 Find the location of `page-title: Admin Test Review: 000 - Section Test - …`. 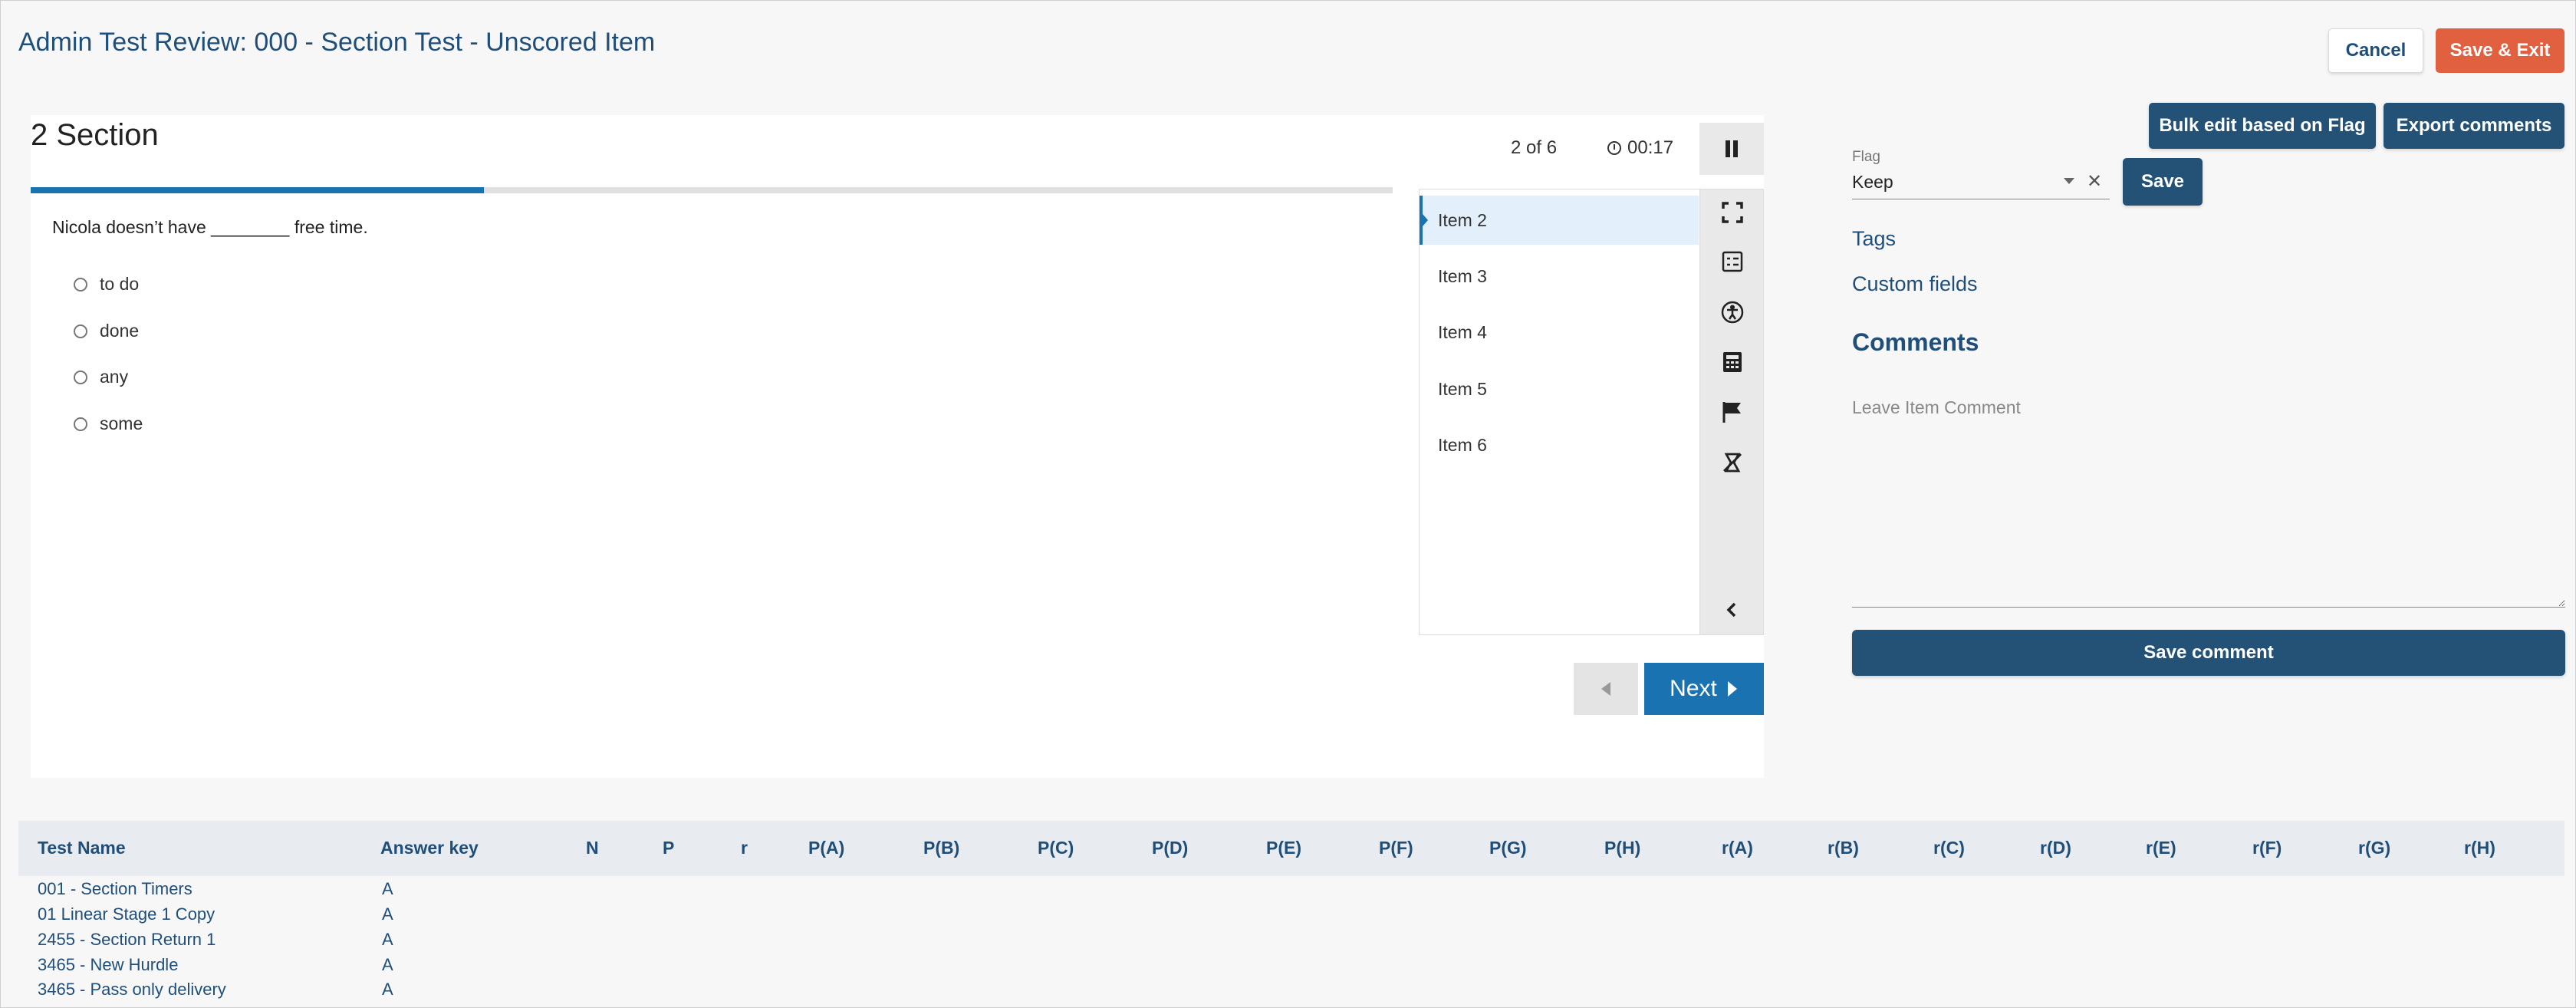

page-title: Admin Test Review: 000 - Section Test - … is located at coordinates (337, 42).